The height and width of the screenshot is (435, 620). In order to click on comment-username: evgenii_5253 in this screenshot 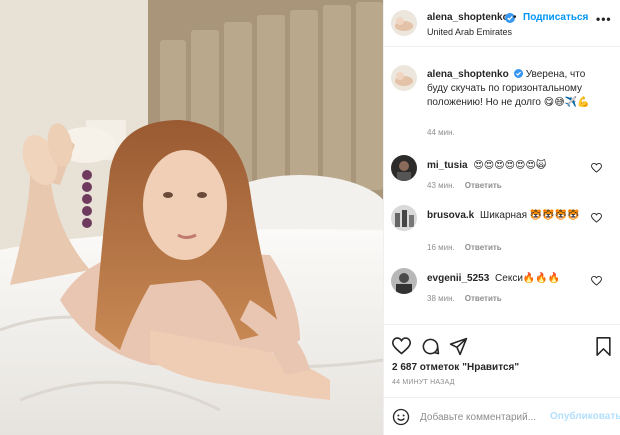, I will do `click(458, 278)`.